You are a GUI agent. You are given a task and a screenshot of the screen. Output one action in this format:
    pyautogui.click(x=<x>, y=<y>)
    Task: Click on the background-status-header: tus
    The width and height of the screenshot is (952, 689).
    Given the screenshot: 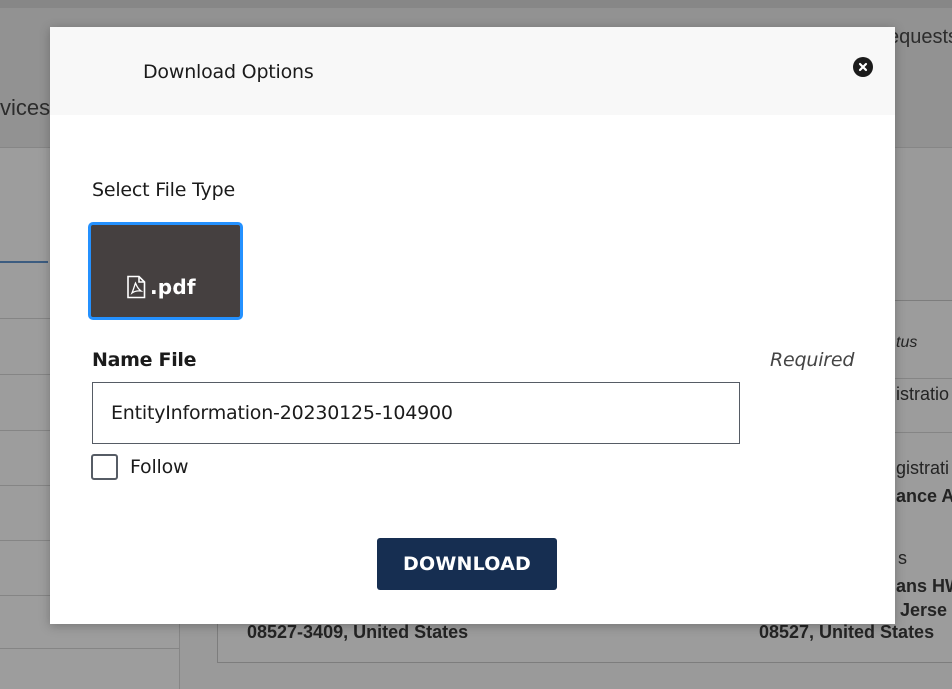 What is the action you would take?
    pyautogui.click(x=907, y=342)
    